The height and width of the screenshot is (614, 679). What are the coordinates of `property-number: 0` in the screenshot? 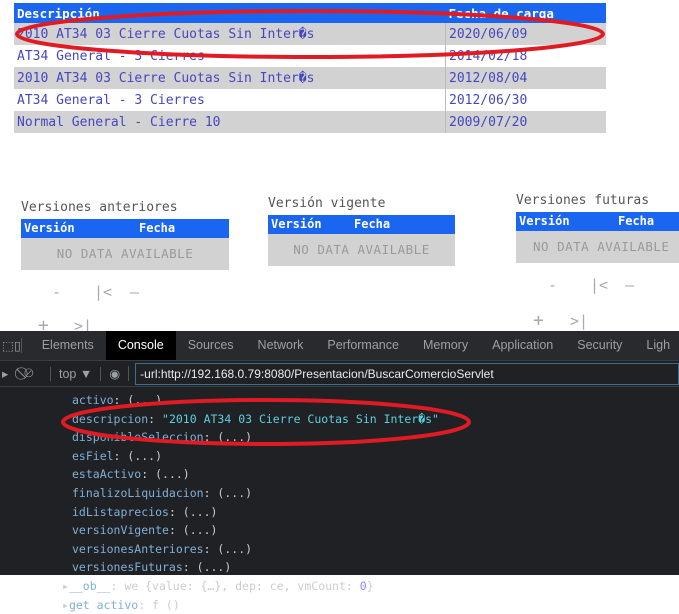 It's located at (363, 585).